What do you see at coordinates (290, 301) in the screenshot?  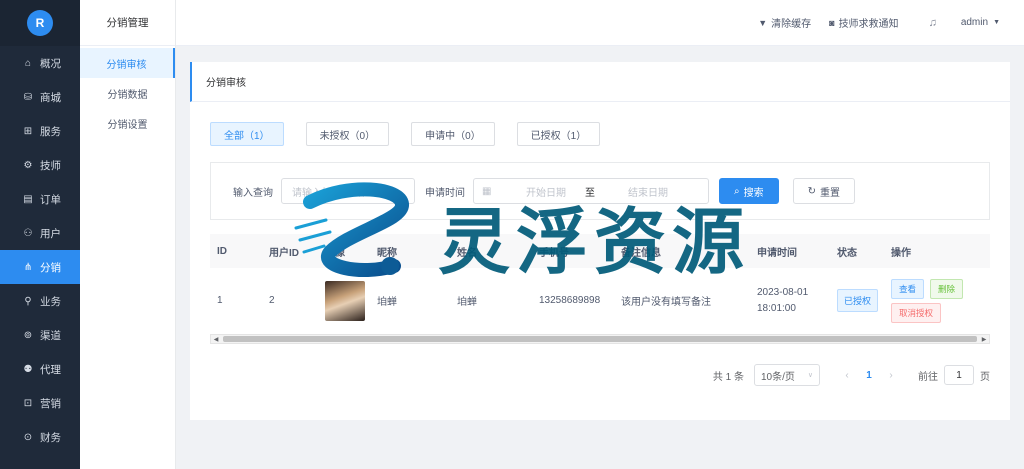 I see `cell-user-id: 2` at bounding box center [290, 301].